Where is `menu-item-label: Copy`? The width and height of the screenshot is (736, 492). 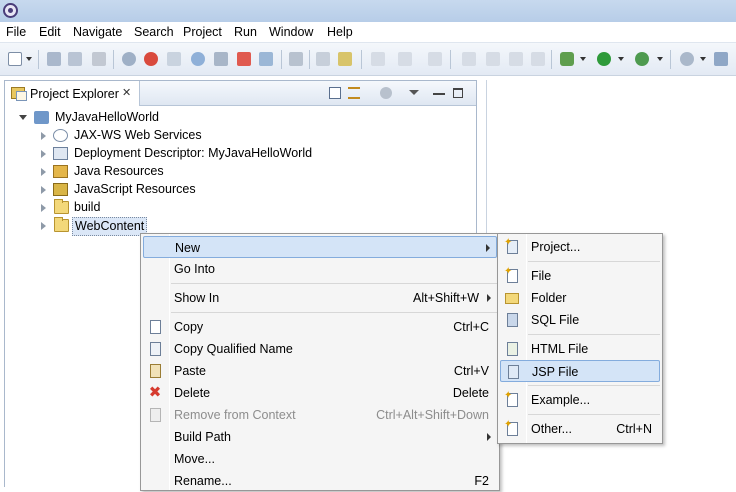 menu-item-label: Copy is located at coordinates (189, 327).